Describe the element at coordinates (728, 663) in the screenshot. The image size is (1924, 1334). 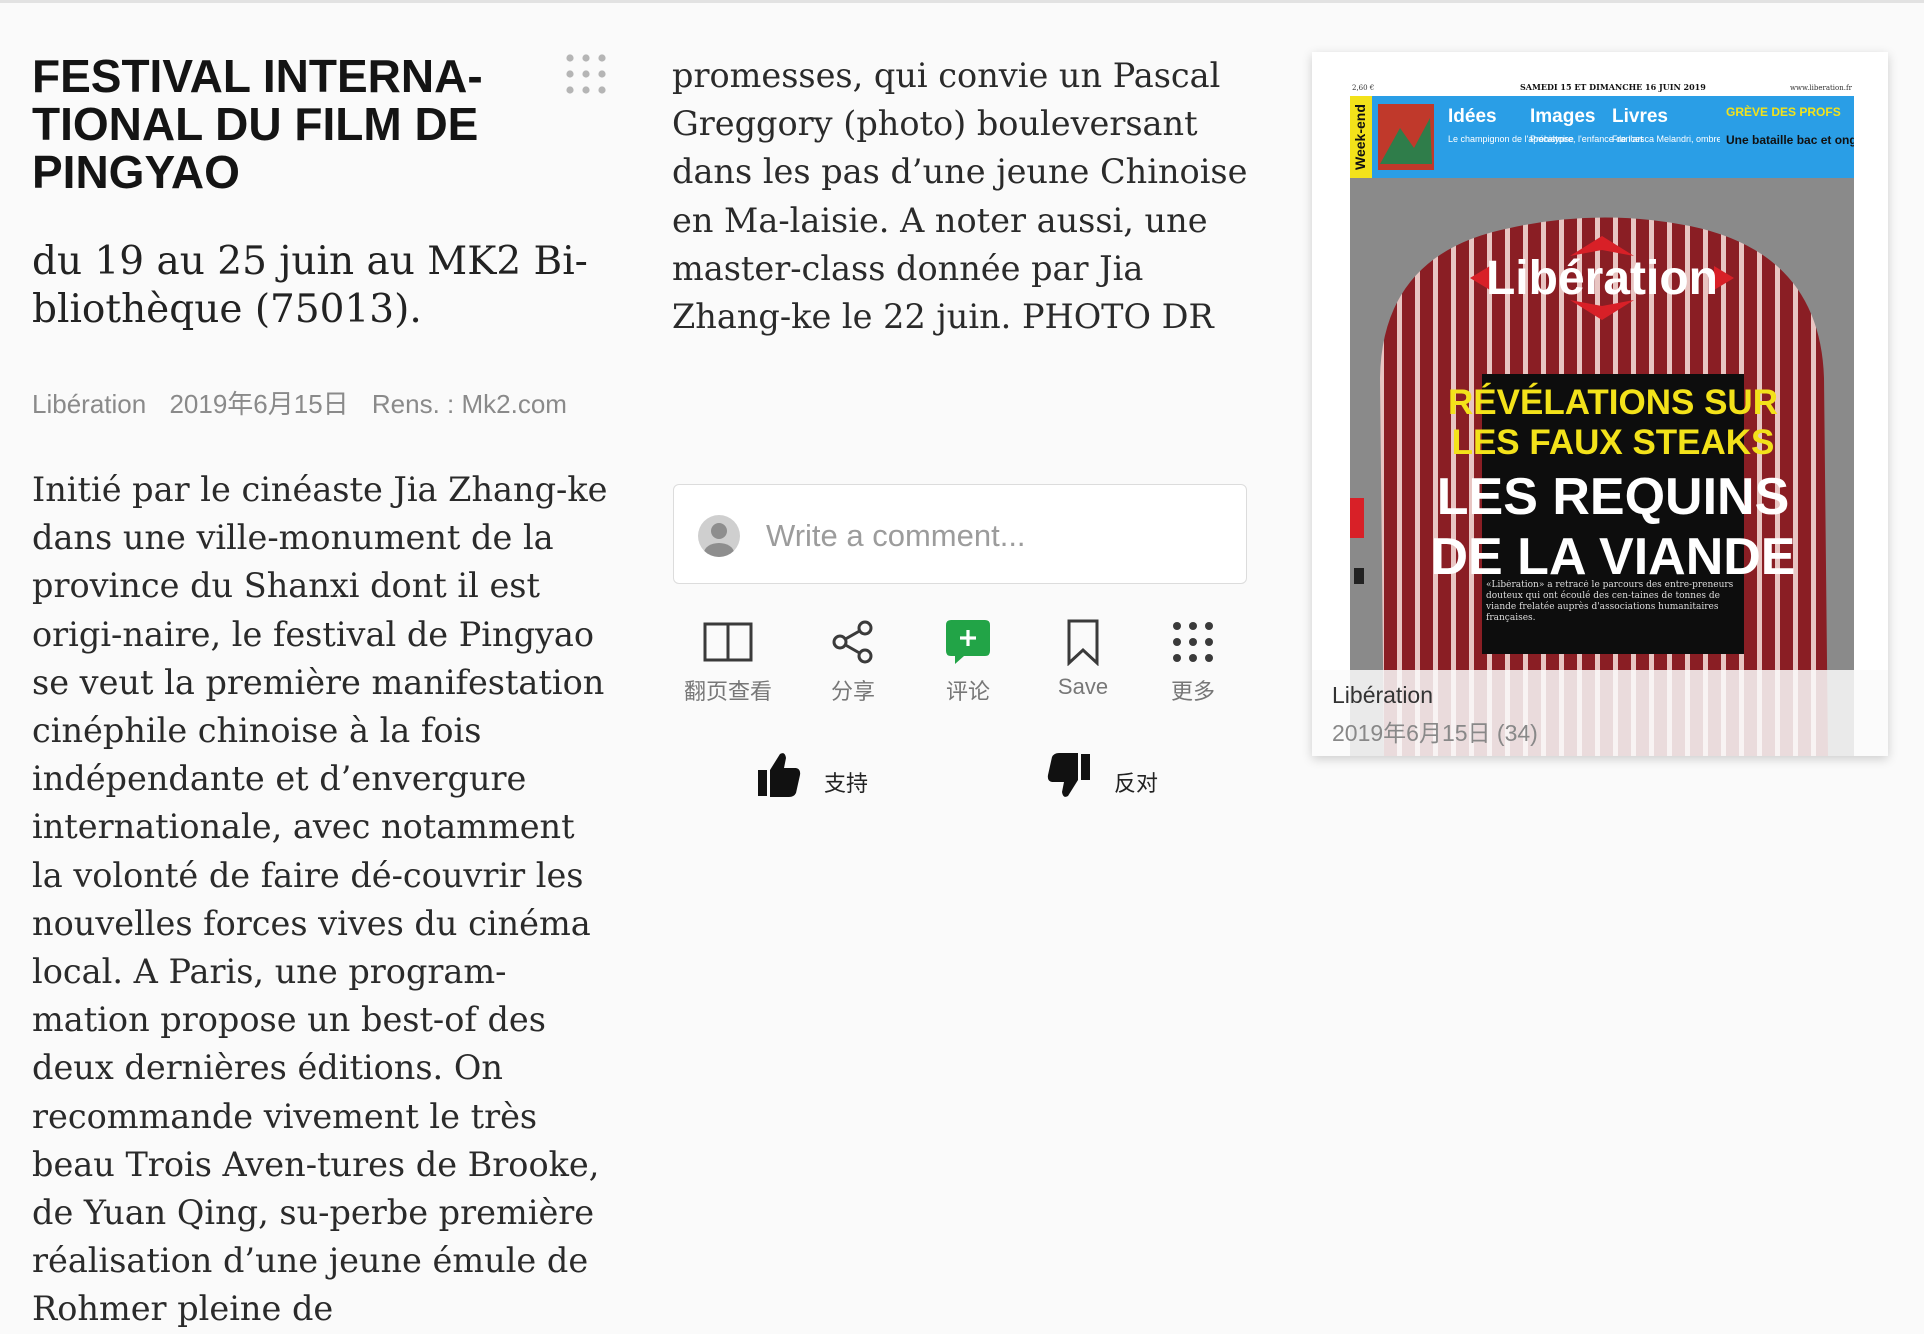
I see `page-view-button: 翻页查看` at that location.